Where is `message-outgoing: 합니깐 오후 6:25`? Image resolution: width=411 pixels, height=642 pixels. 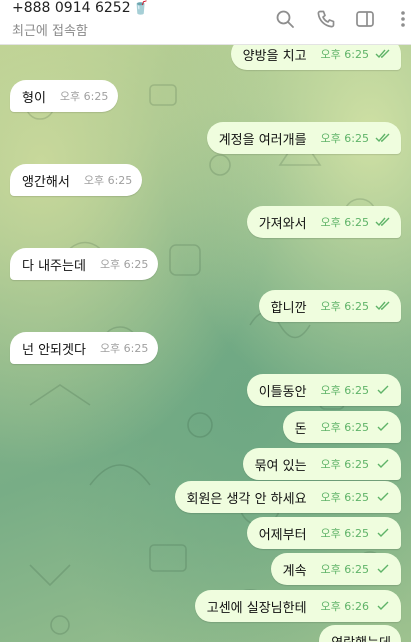
message-outgoing: 합니깐 오후 6:25 is located at coordinates (329, 306).